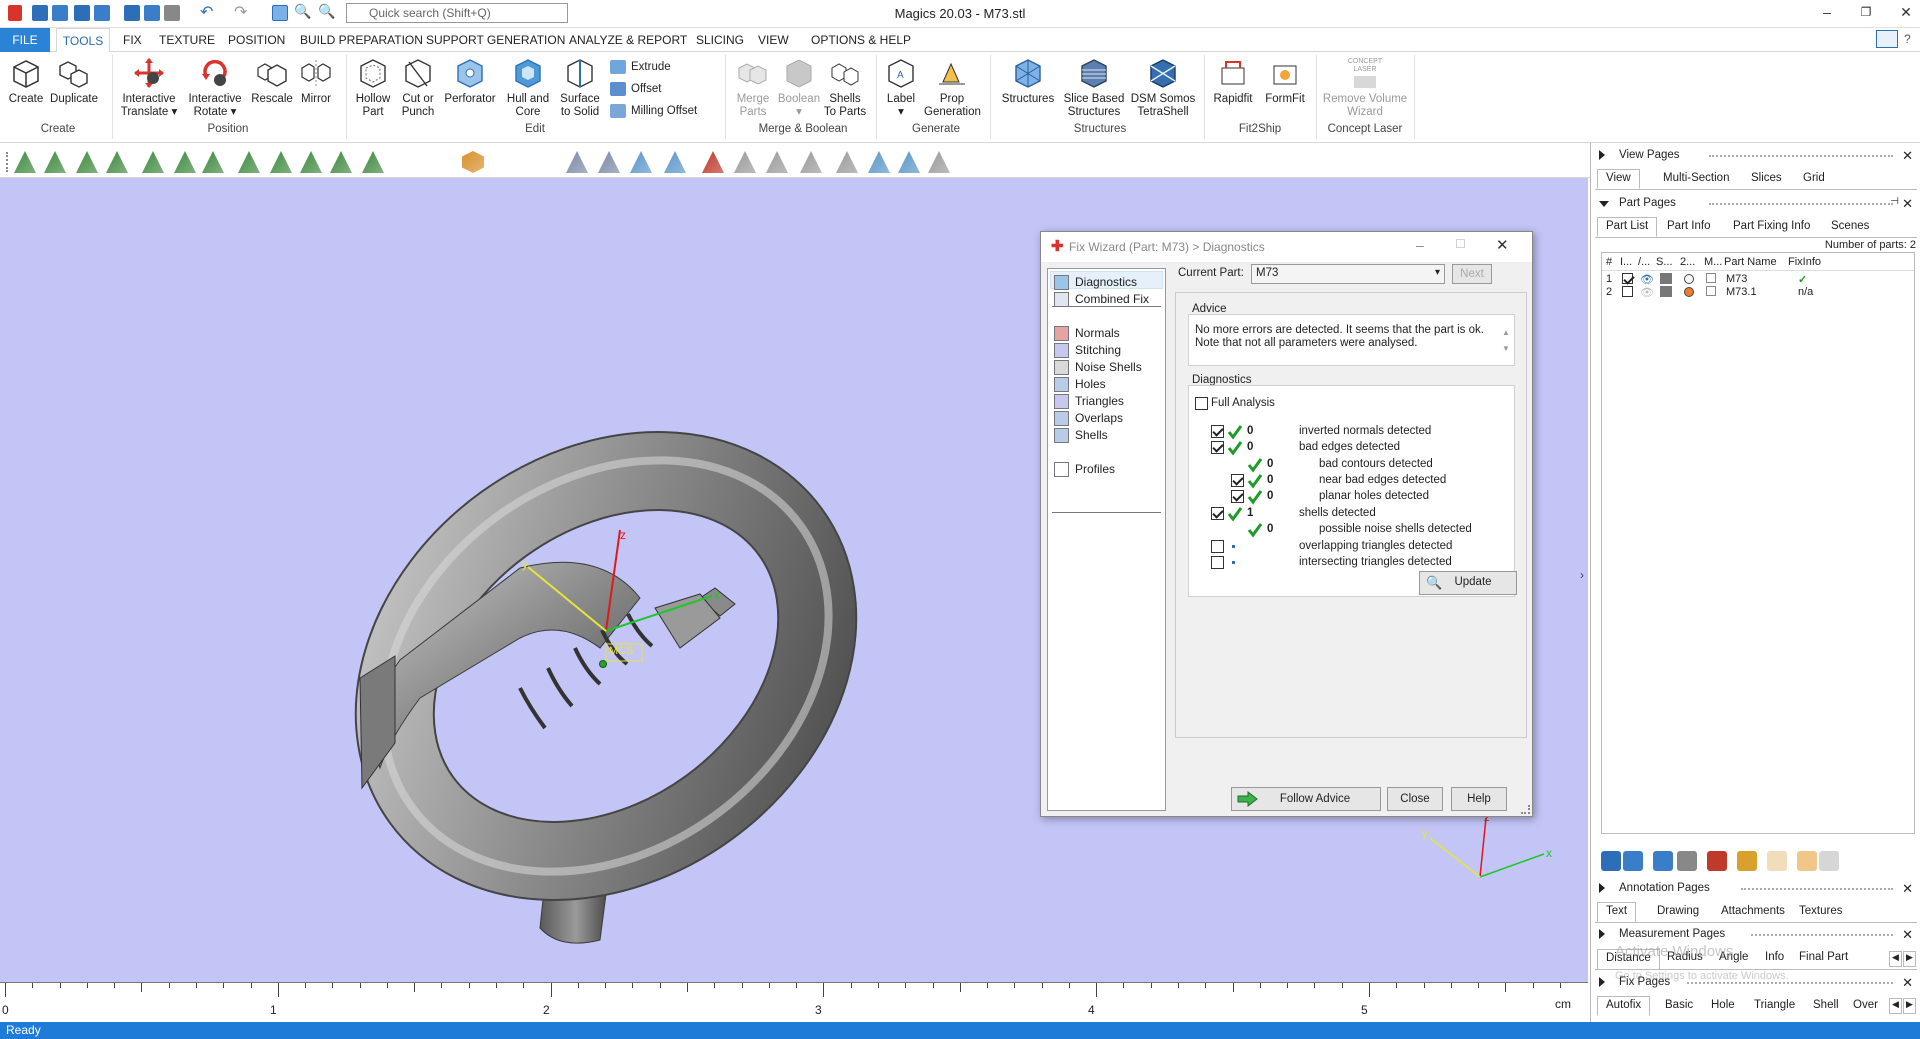 The width and height of the screenshot is (1920, 1039). I want to click on interactive-translate-button: Interactive Translate ▾, so click(149, 87).